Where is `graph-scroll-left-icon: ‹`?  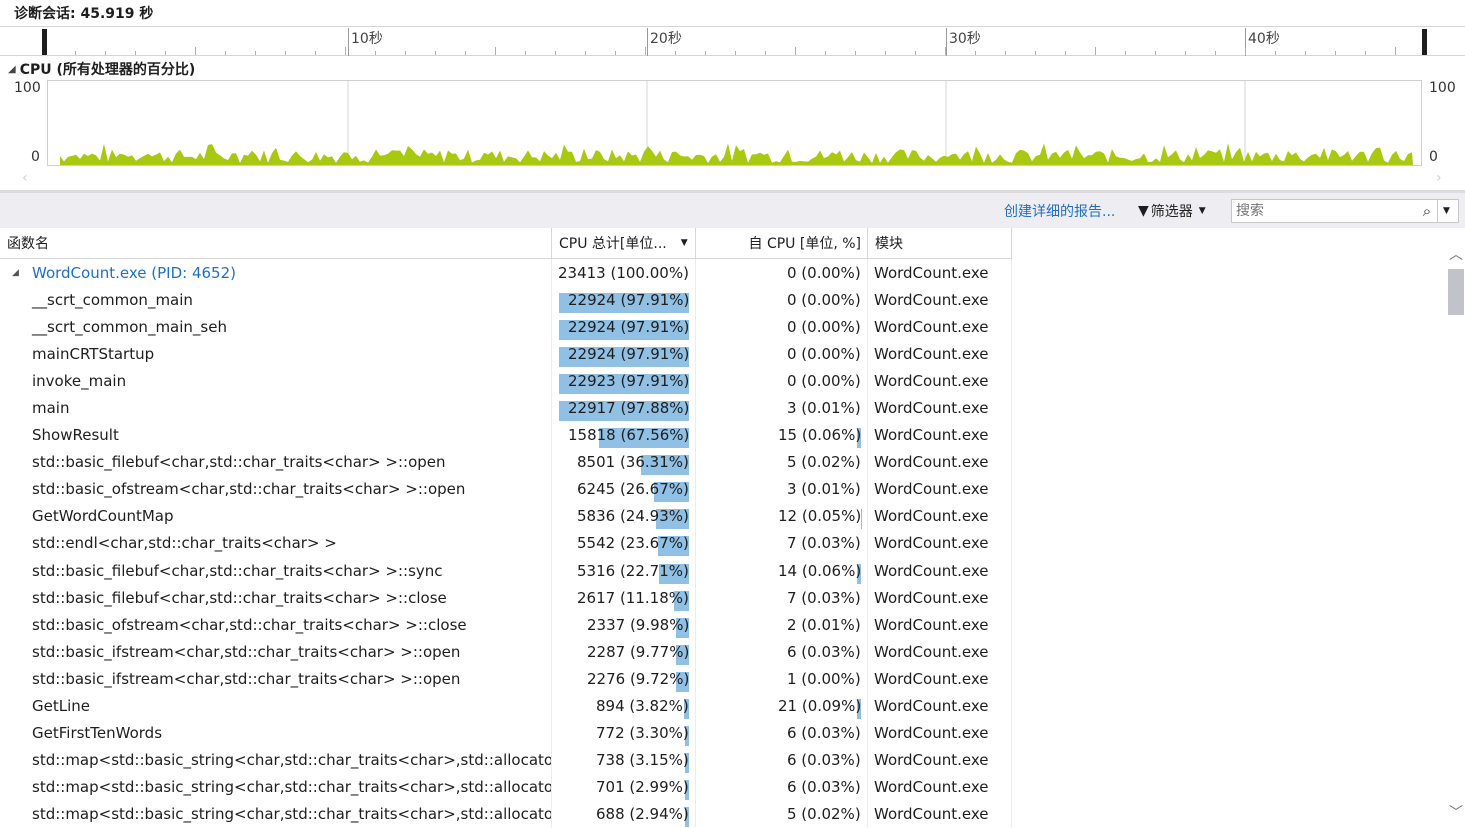
graph-scroll-left-icon: ‹ is located at coordinates (25, 178).